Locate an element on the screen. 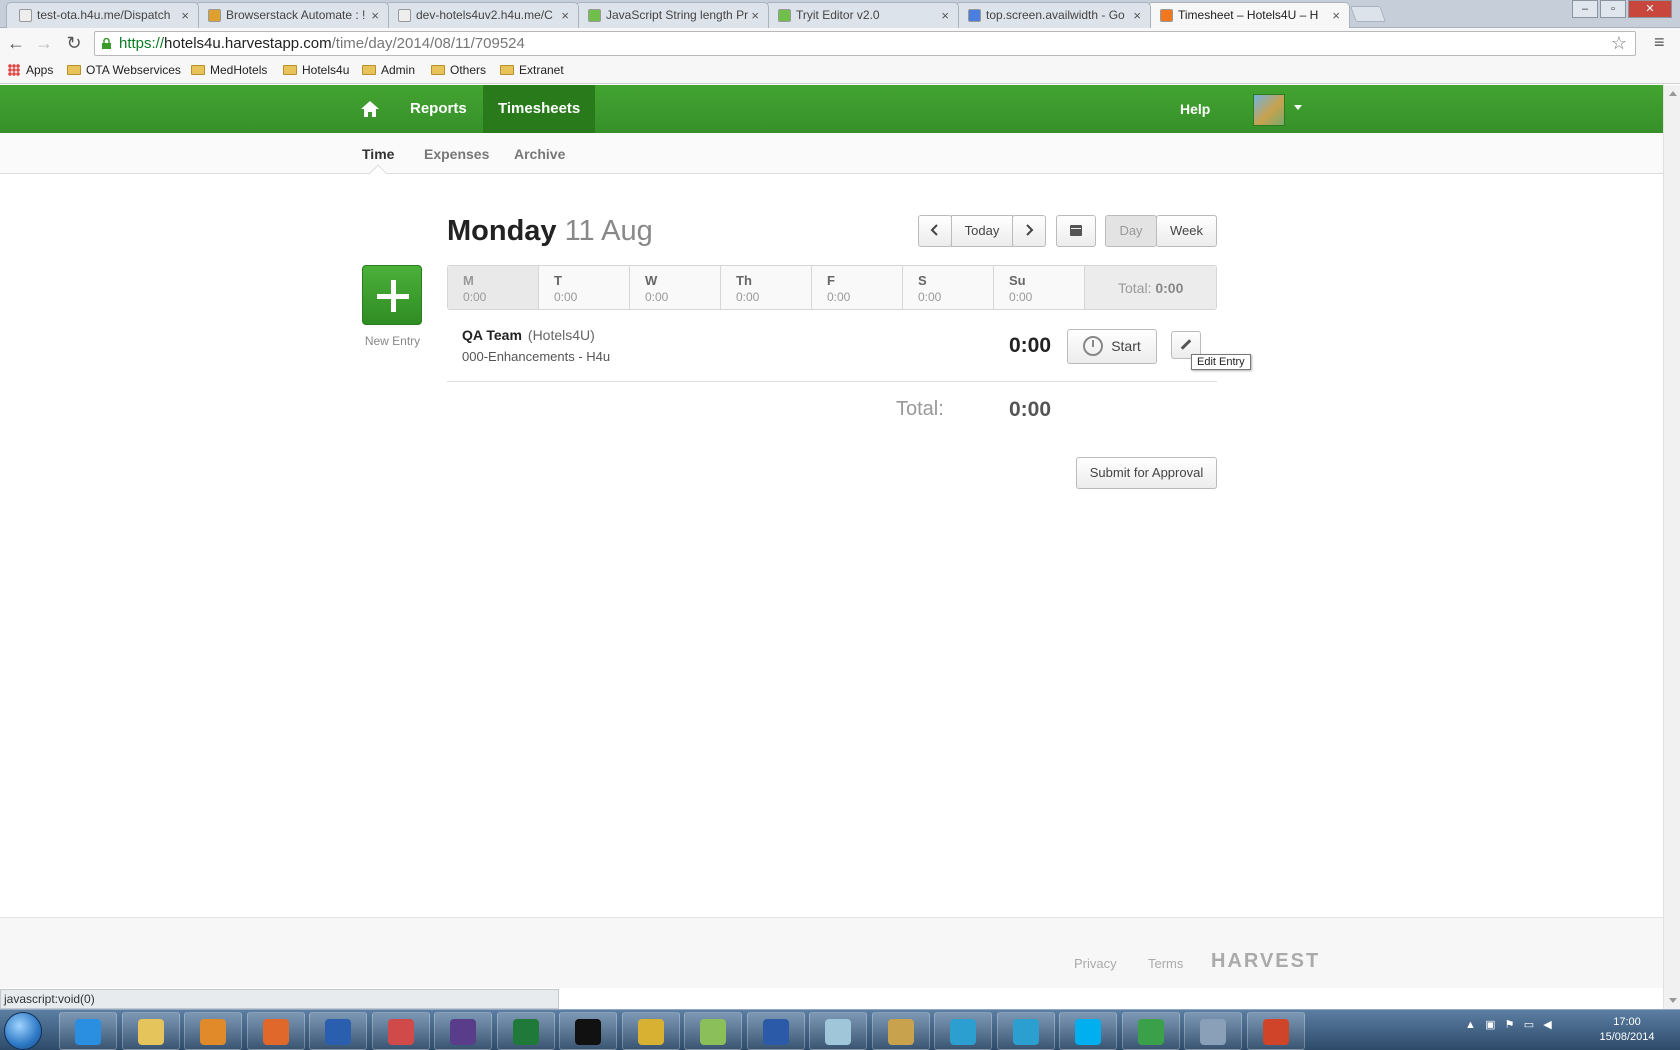 Image resolution: width=1680 pixels, height=1050 pixels. bookmark-item: Hotels4u is located at coordinates (316, 70).